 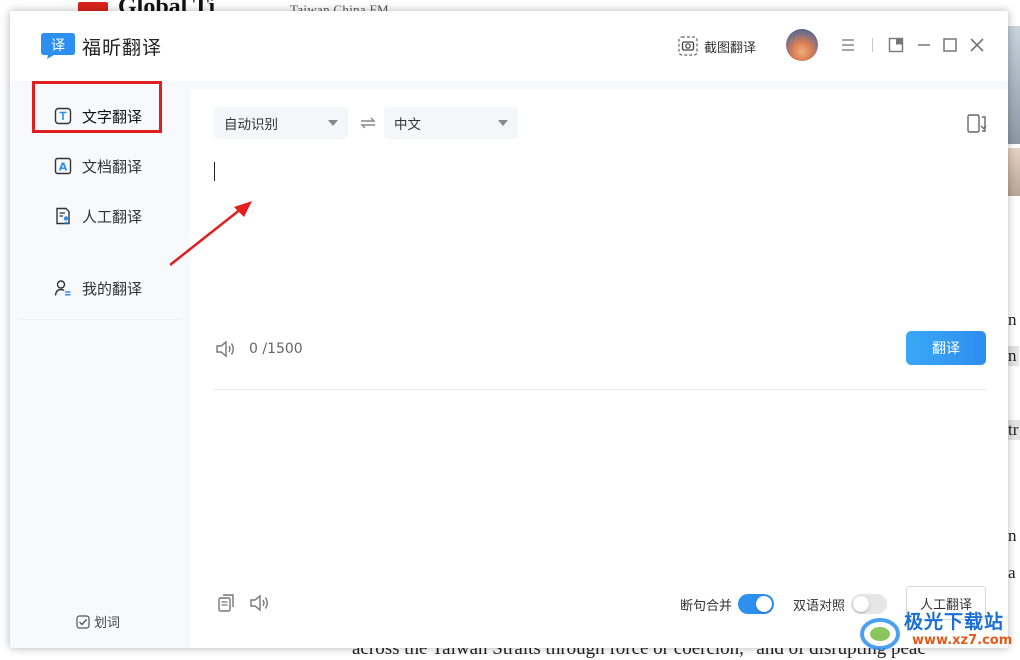 I want to click on swap-languages-button, so click(x=368, y=123).